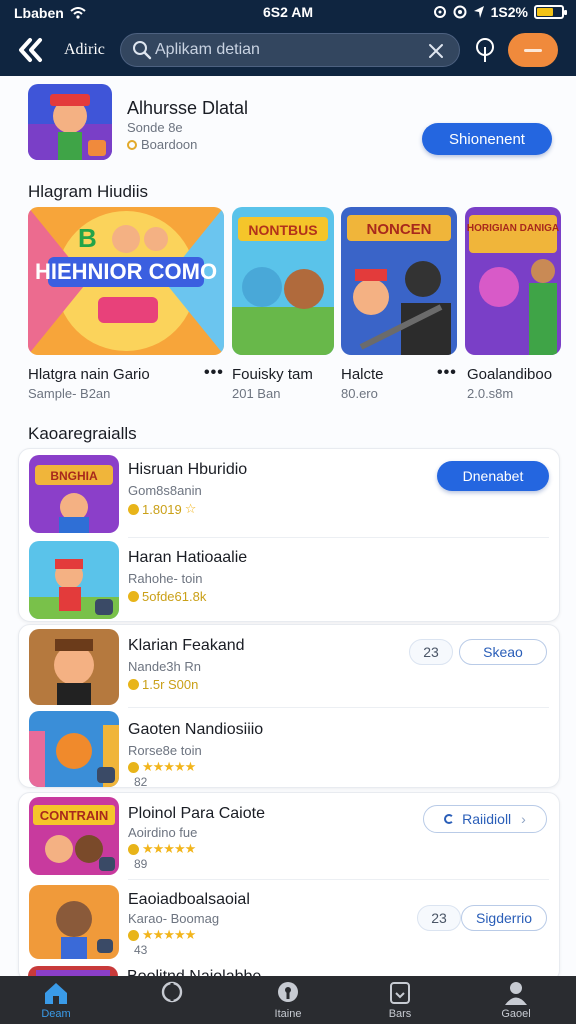  What do you see at coordinates (288, 13) in the screenshot?
I see `status-bar: Lbaben 6S2 AM 1S2%` at bounding box center [288, 13].